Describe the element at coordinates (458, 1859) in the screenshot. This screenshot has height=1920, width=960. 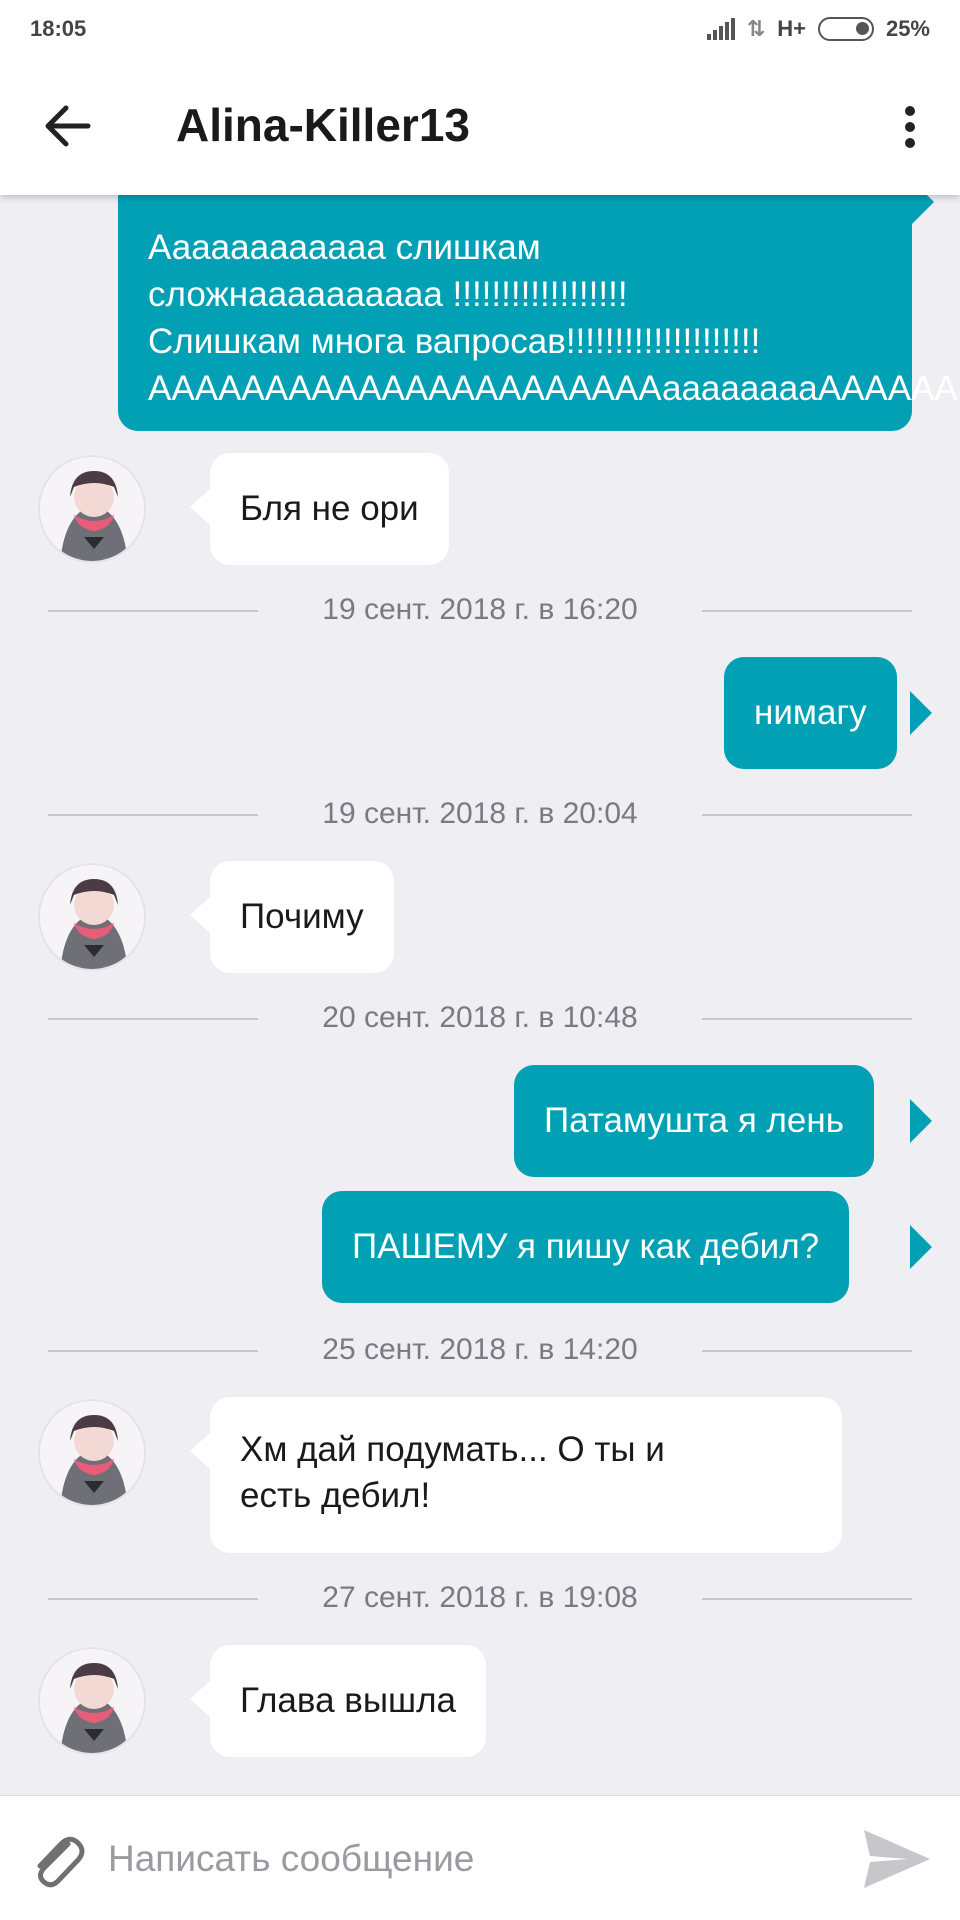
I see `message-input` at that location.